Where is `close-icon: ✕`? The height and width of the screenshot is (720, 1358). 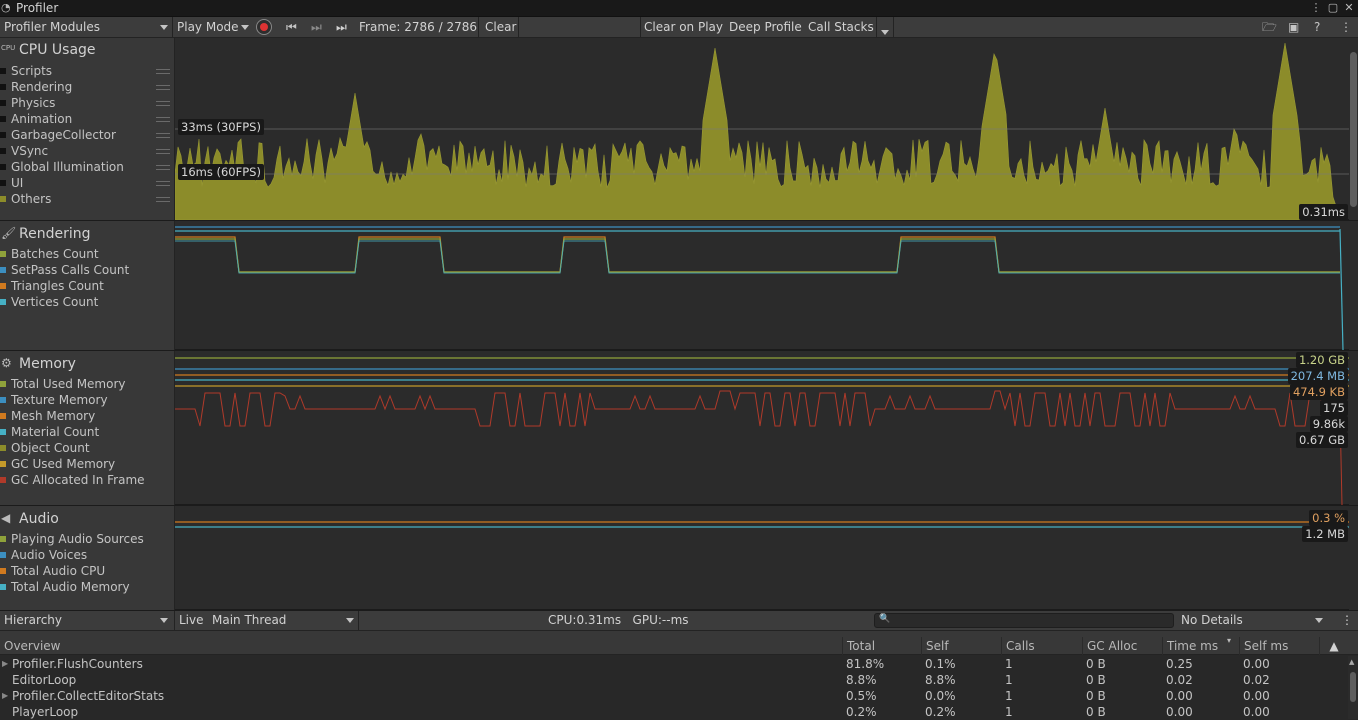 close-icon: ✕ is located at coordinates (1349, 7).